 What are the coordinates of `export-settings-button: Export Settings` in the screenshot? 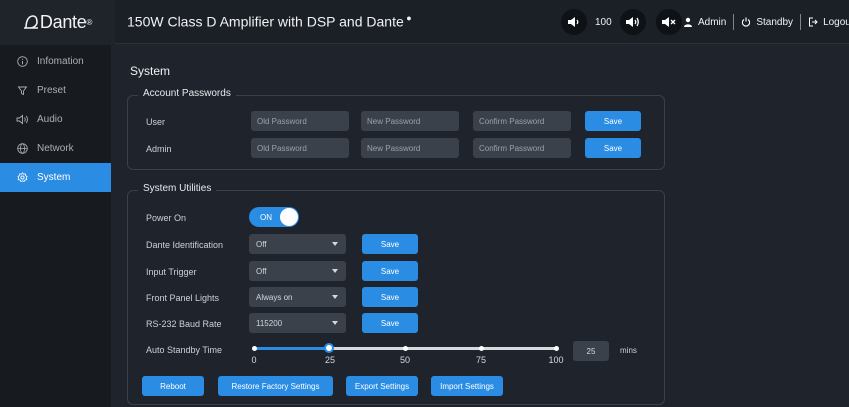 It's located at (382, 386).